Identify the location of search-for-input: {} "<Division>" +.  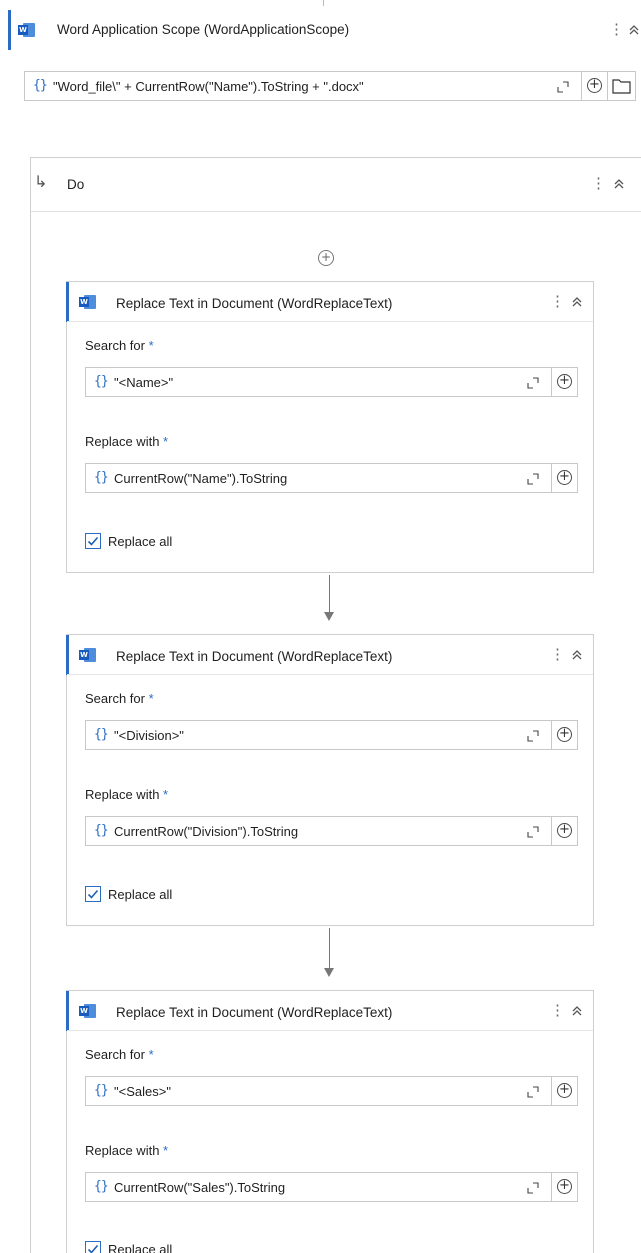
(331, 735).